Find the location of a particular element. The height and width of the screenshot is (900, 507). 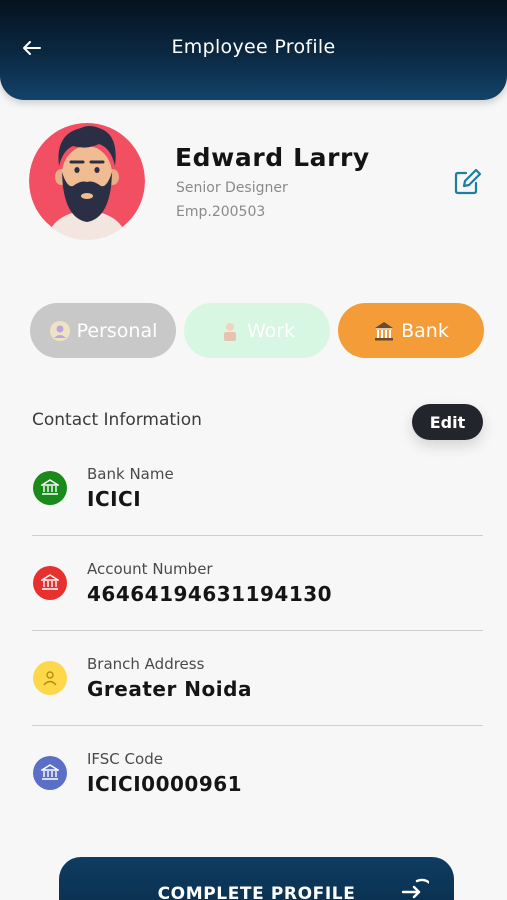

field-value: ICICI0000961 is located at coordinates (165, 784).